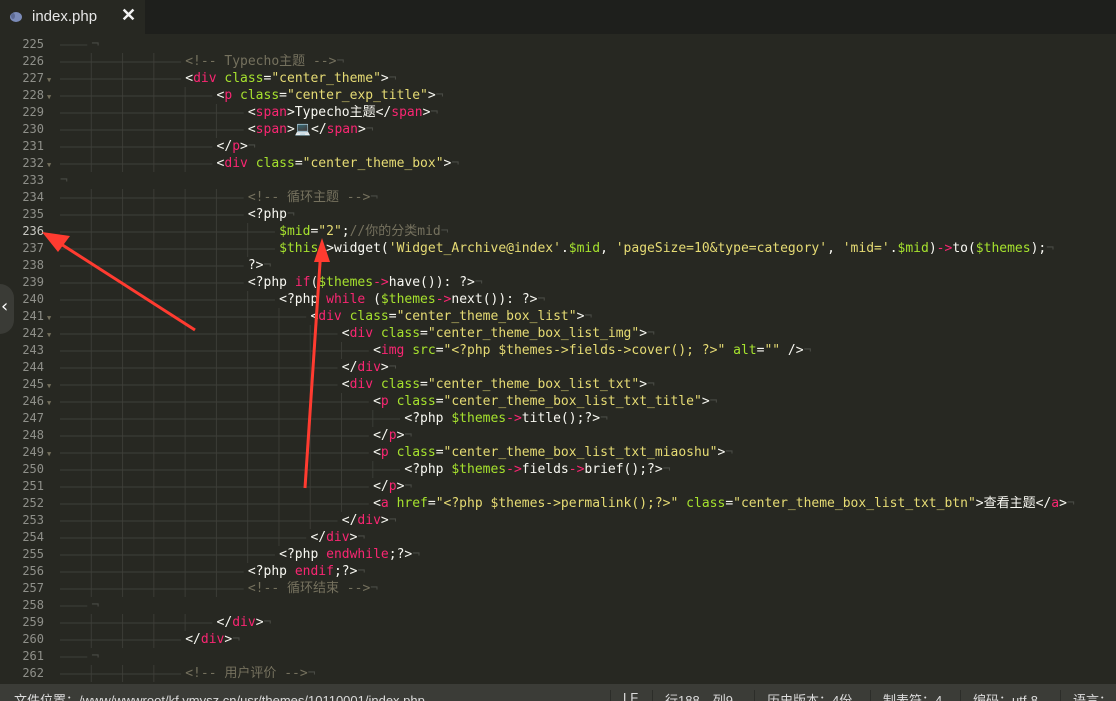 The height and width of the screenshot is (701, 1116). What do you see at coordinates (558, 571) in the screenshot?
I see `code-line: 256 <?php endif;?>¬` at bounding box center [558, 571].